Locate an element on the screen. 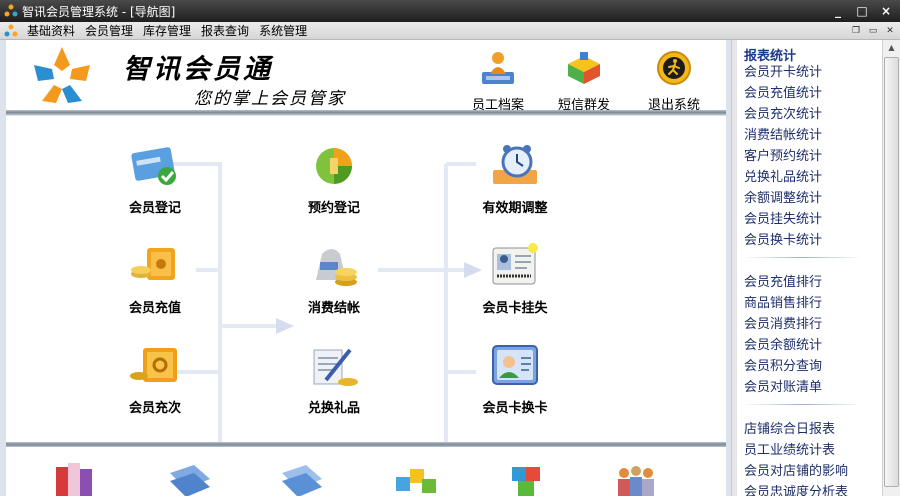 The image size is (900, 496). gift-exchange-label: 兑换礼品 is located at coordinates (333, 408).